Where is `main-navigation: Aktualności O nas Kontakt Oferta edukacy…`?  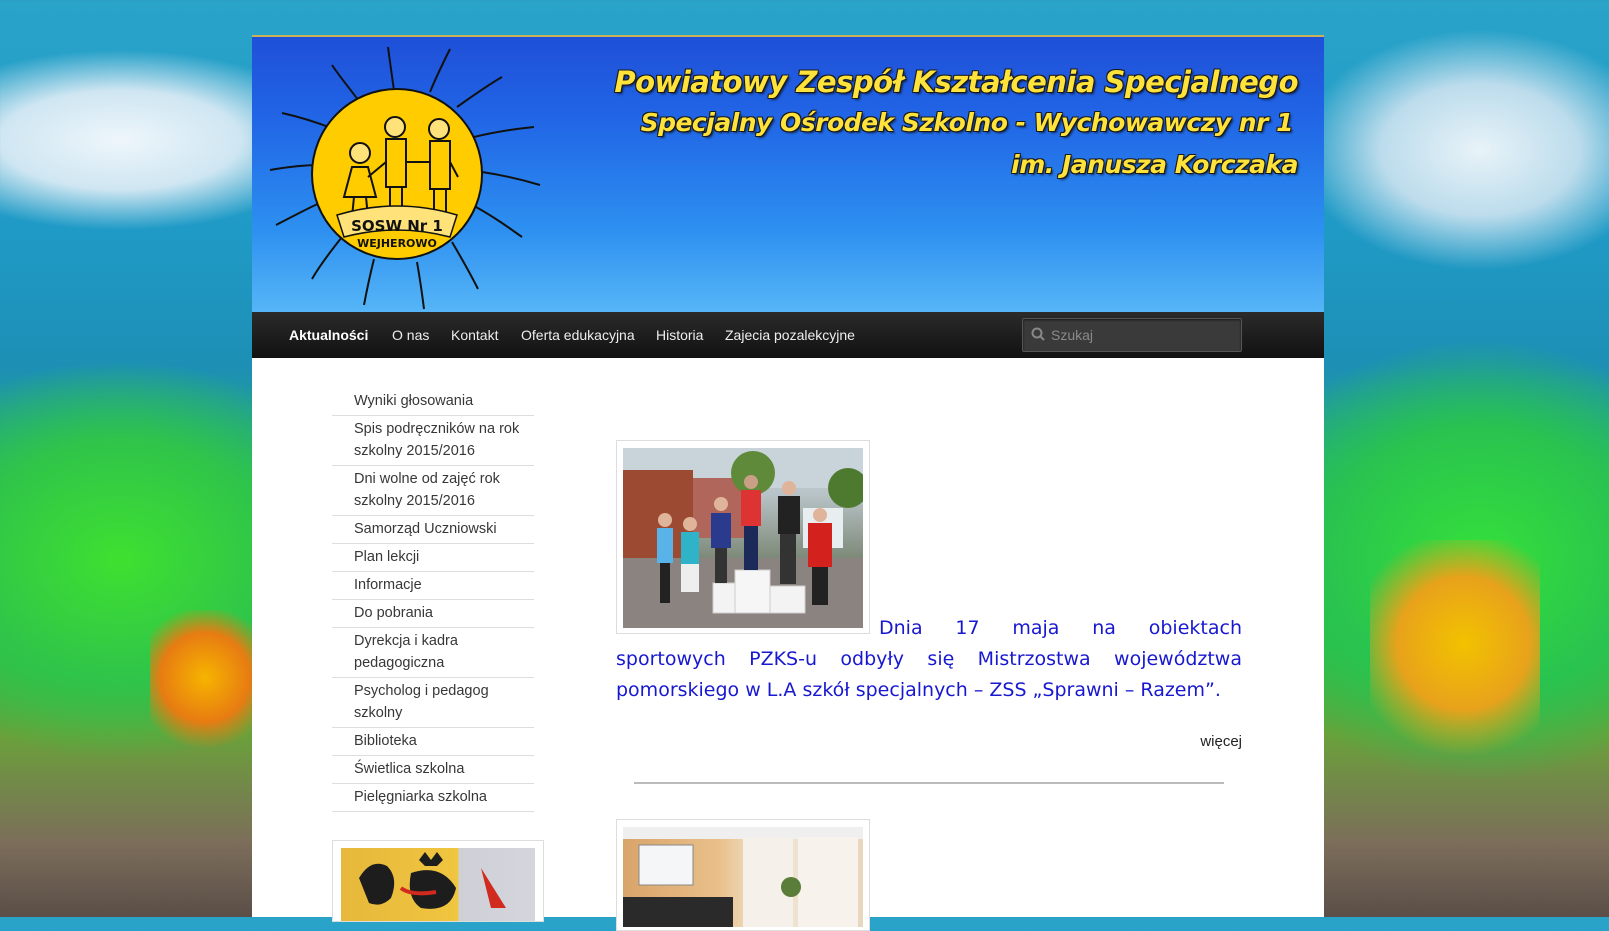
main-navigation: Aktualności O nas Kontakt Oferta edukacy… is located at coordinates (788, 335).